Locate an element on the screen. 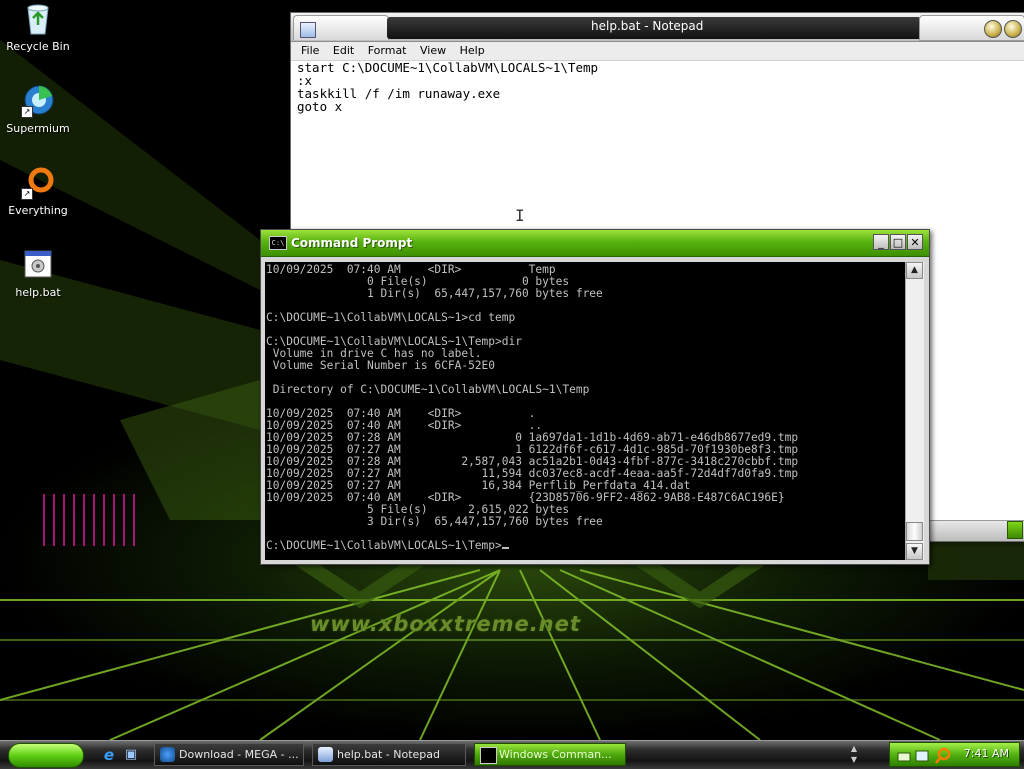  scroll-thumb is located at coordinates (914, 531).